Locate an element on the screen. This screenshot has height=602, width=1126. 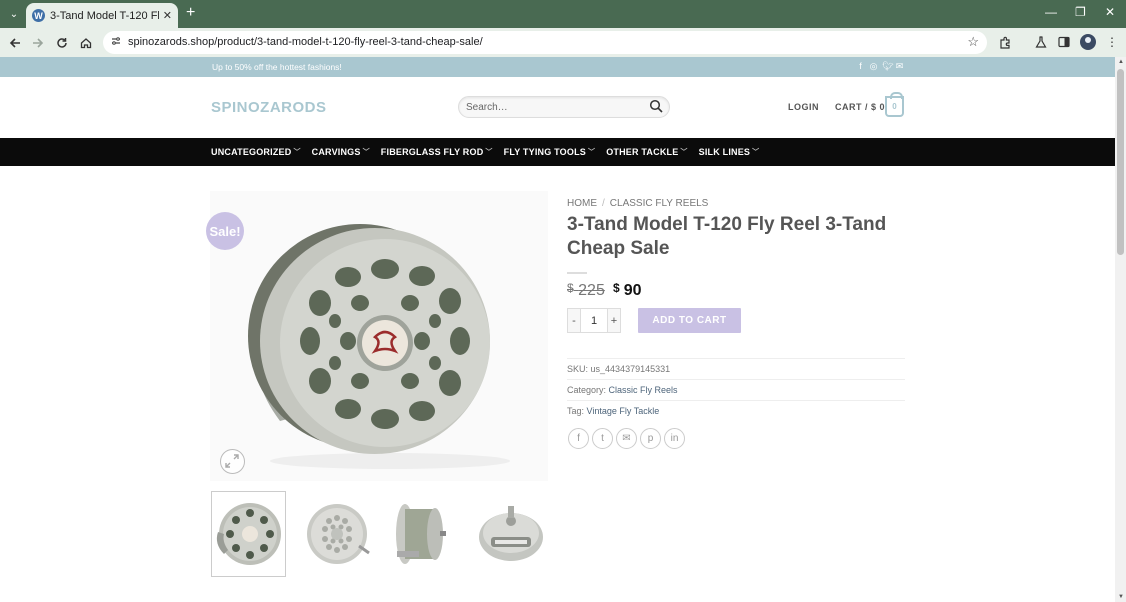
login-link: LOGIN is located at coordinates (803, 107).